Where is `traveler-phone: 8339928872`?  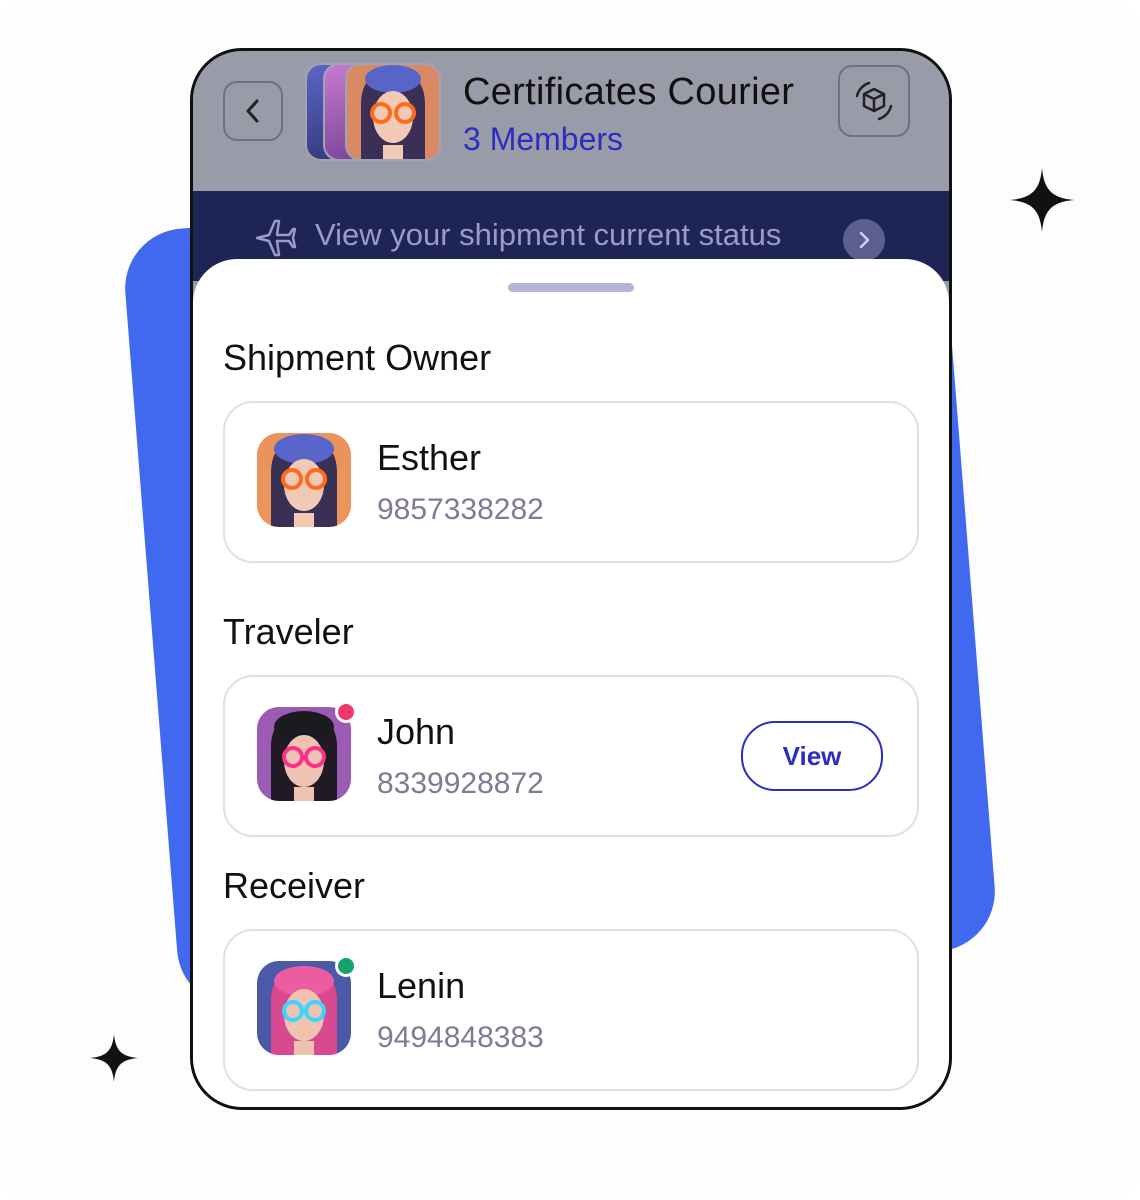
traveler-phone: 8339928872 is located at coordinates (460, 783).